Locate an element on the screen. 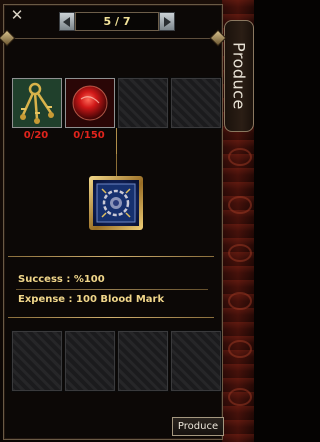 Image resolution: width=320 pixels, height=442 pixels. tab-produce: Produce is located at coordinates (239, 76).